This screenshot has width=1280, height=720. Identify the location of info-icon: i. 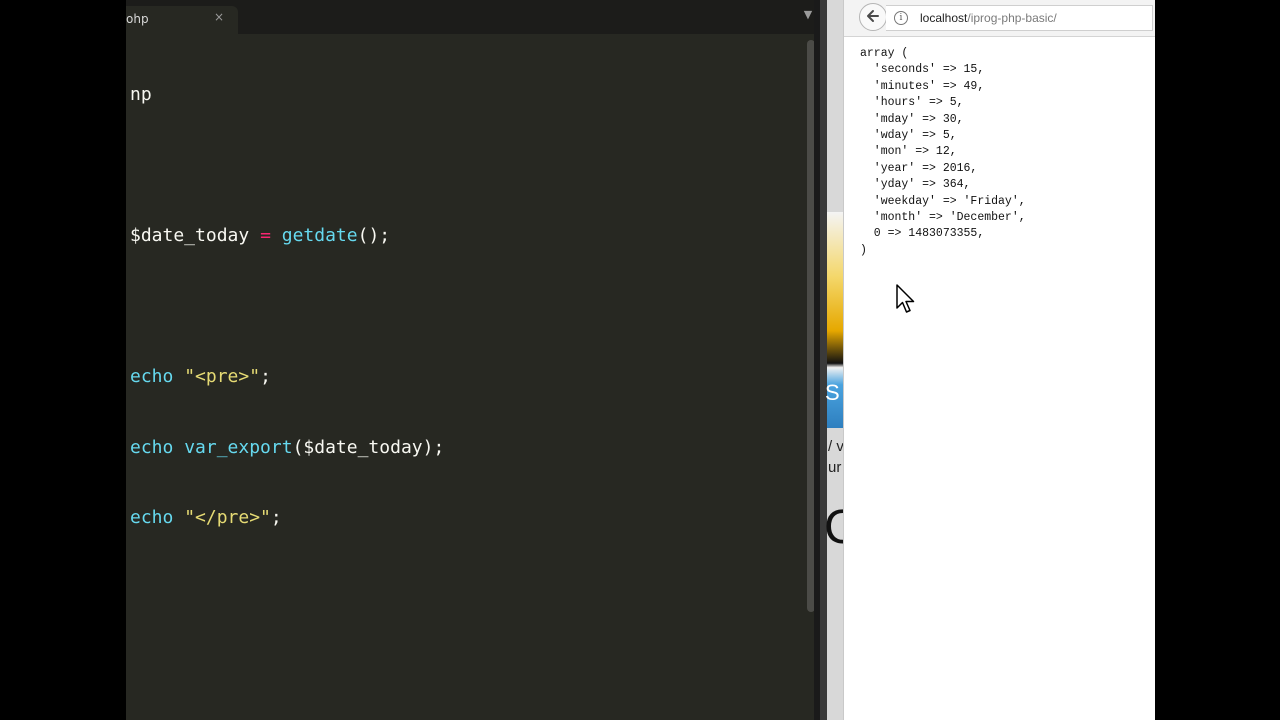
(901, 18).